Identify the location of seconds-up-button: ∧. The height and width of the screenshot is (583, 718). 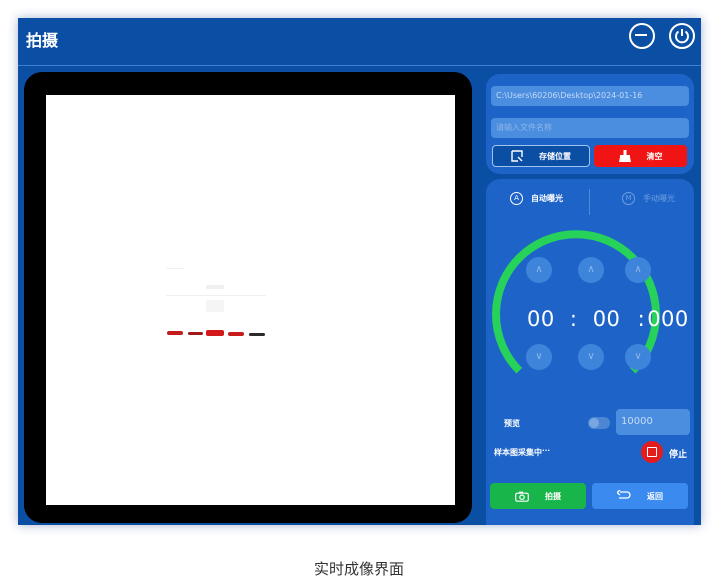
(591, 270).